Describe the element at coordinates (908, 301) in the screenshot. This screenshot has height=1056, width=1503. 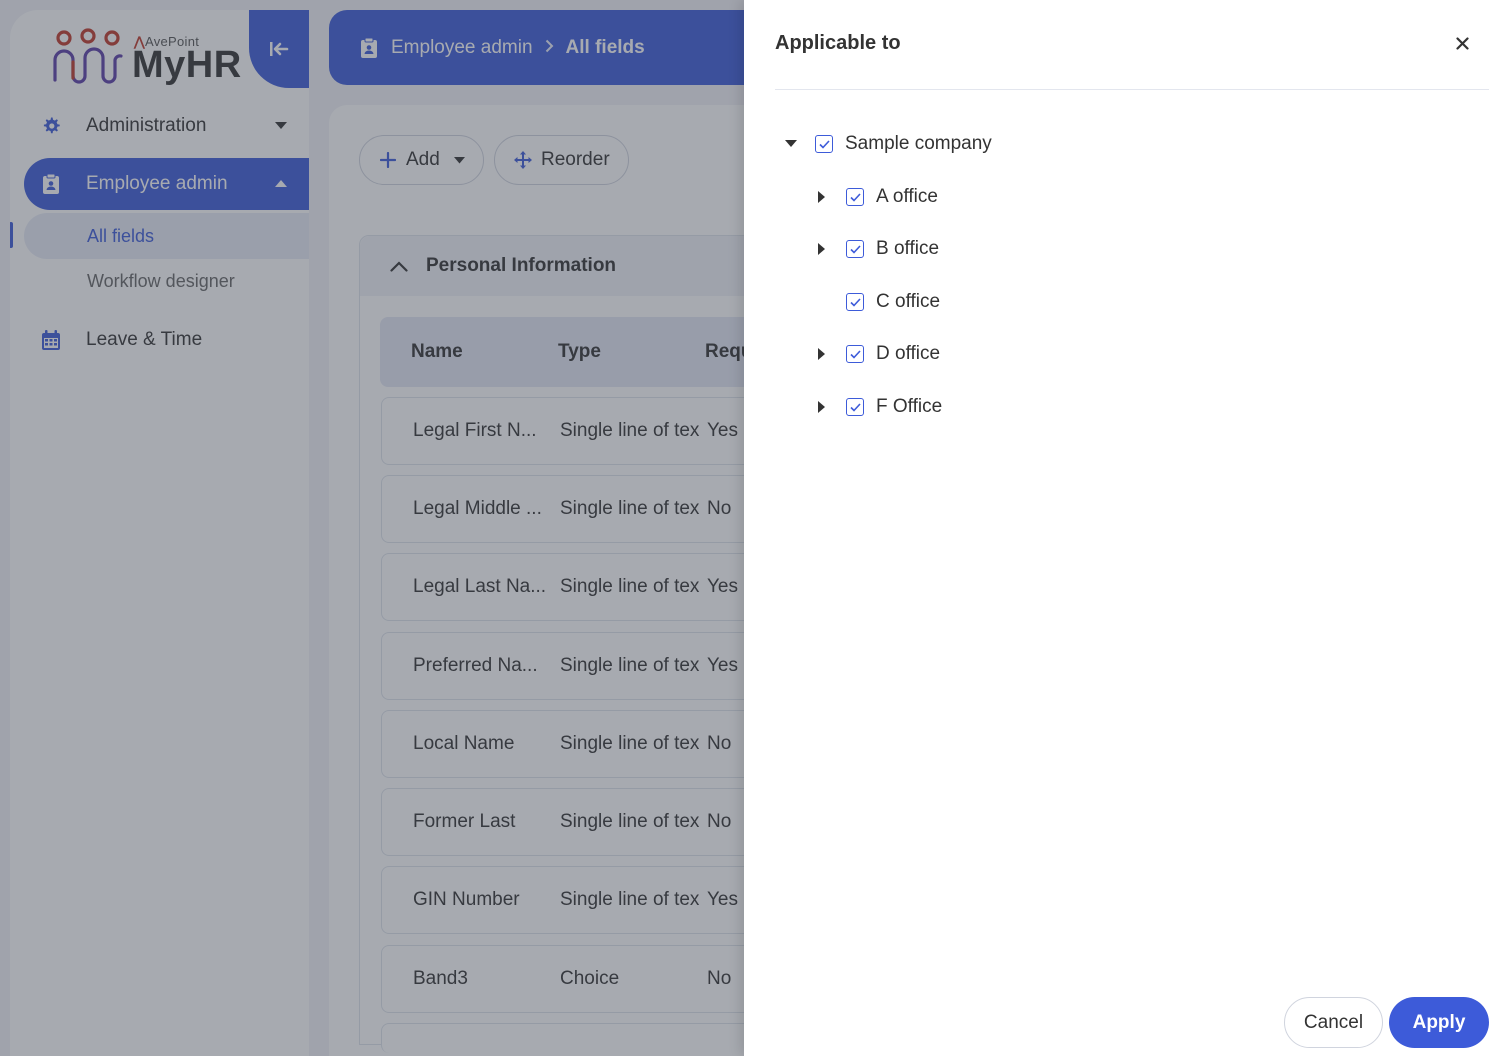
I see `tree-node-label: C office` at that location.